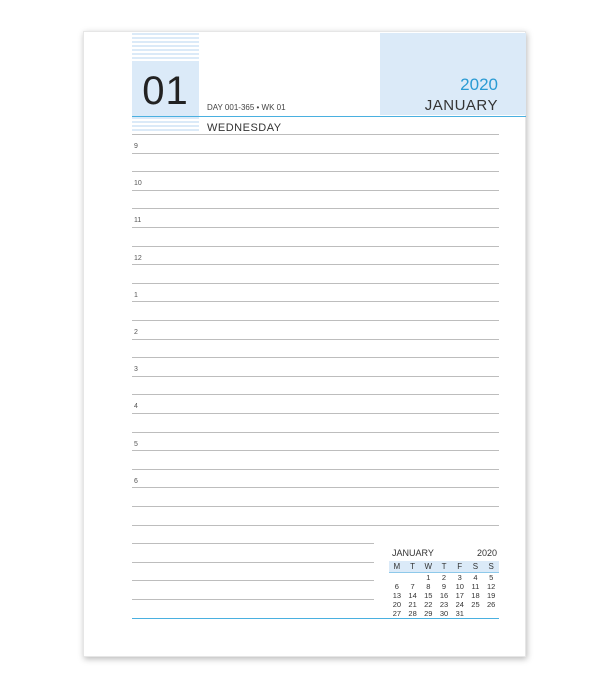  I want to click on hour-label: 2, so click(136, 332).